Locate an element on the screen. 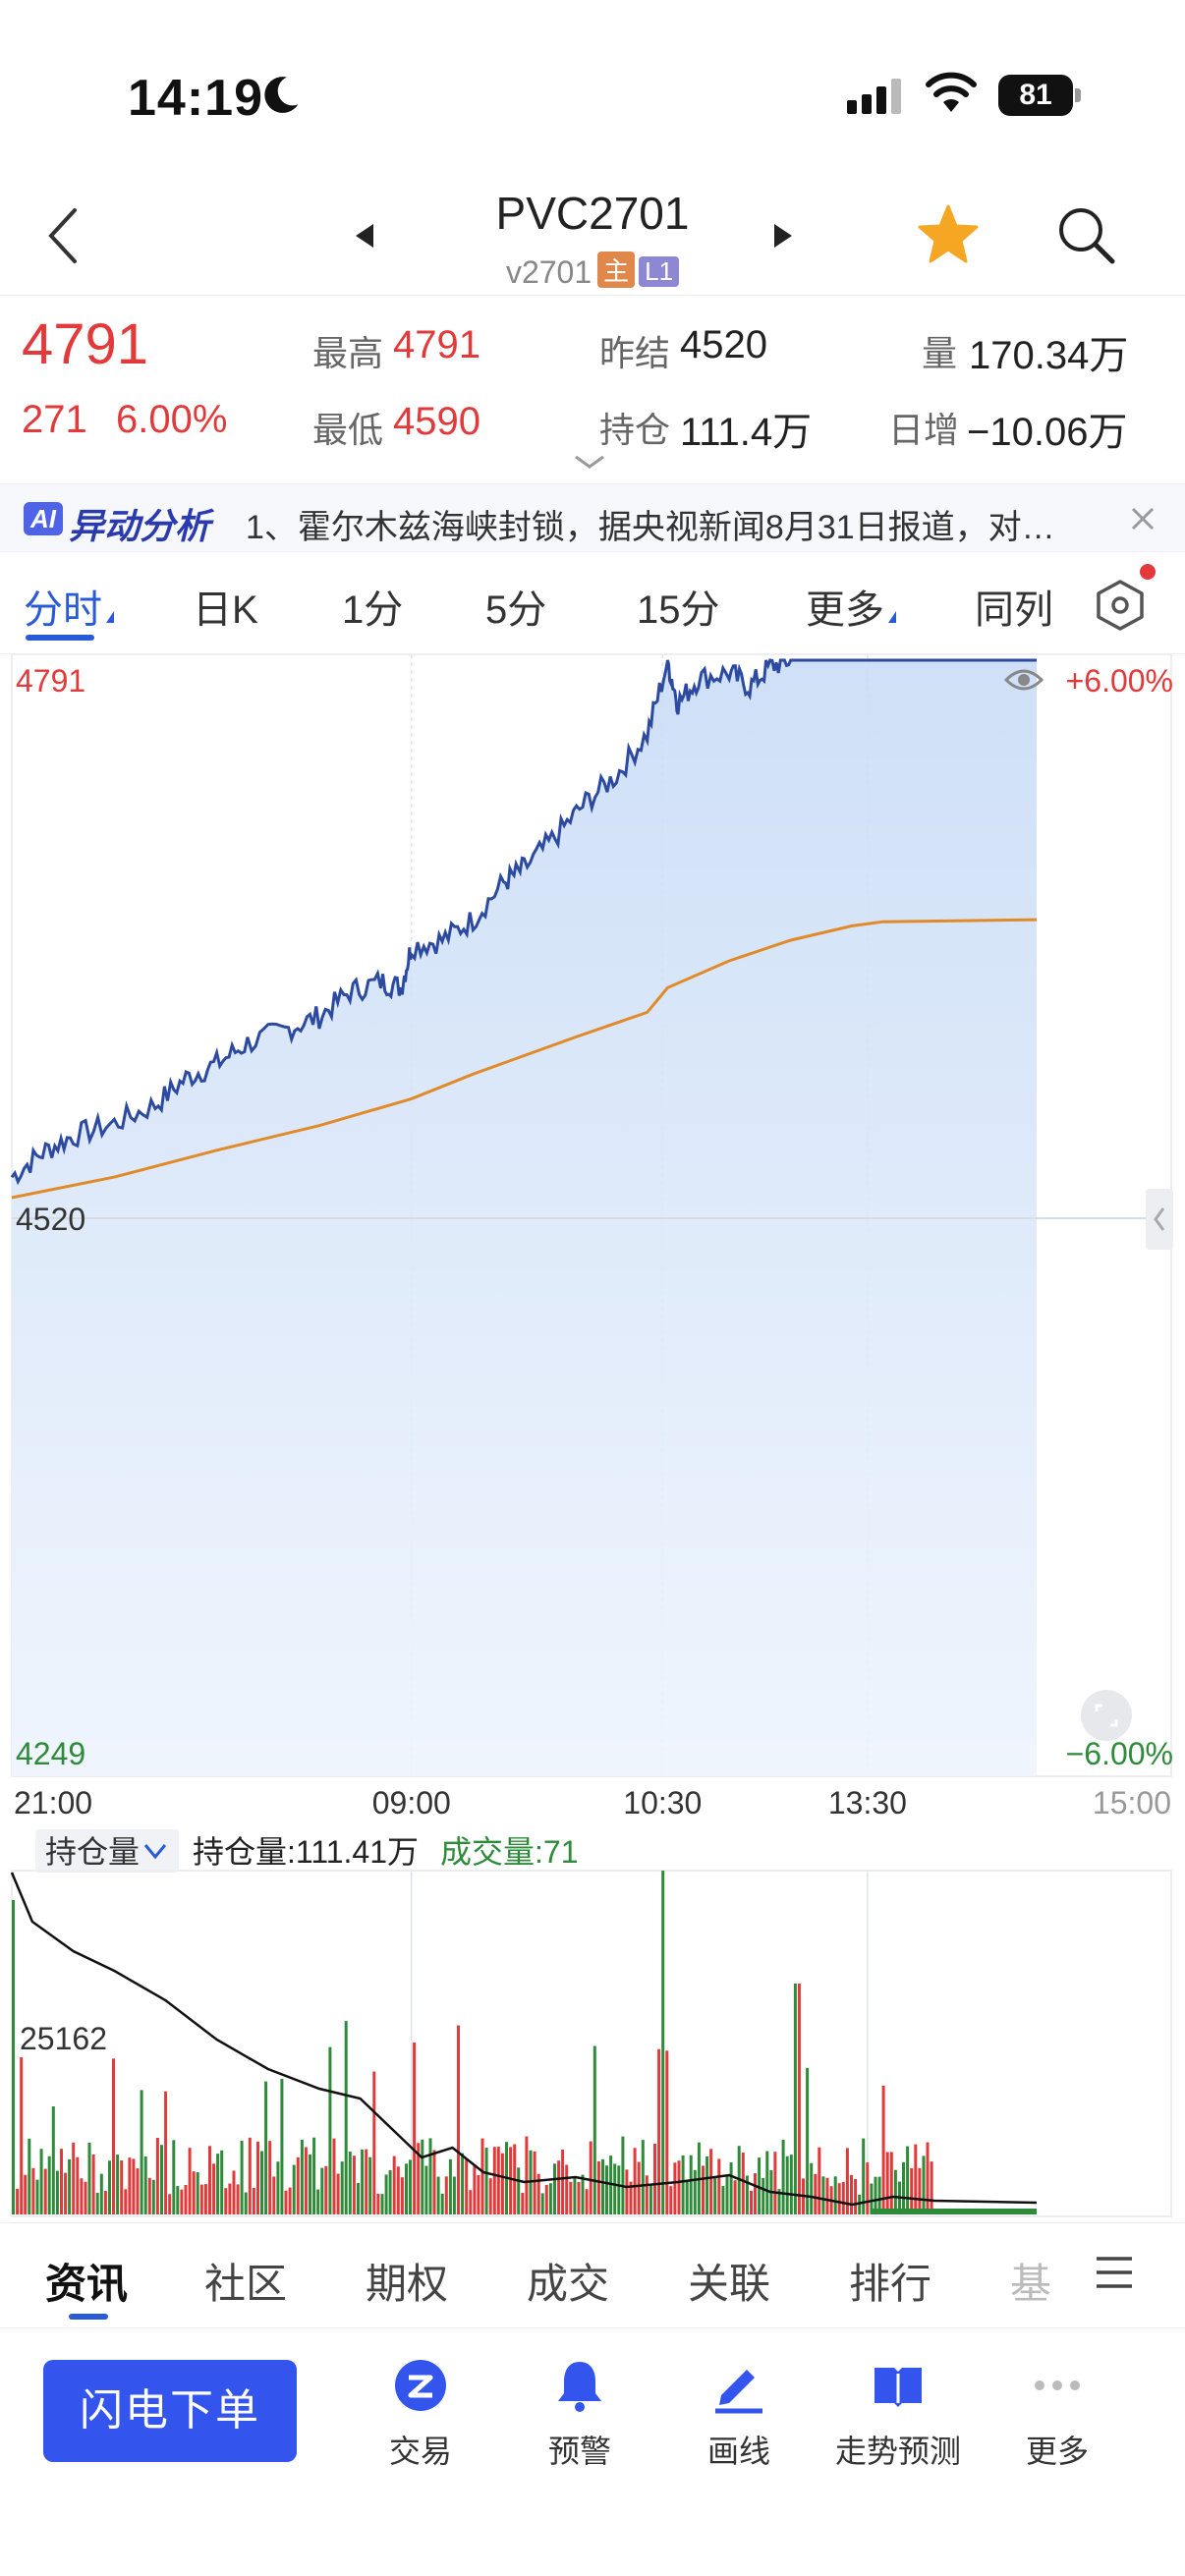 This screenshot has width=1185, height=2576. tab-trades: 成交 is located at coordinates (568, 2281).